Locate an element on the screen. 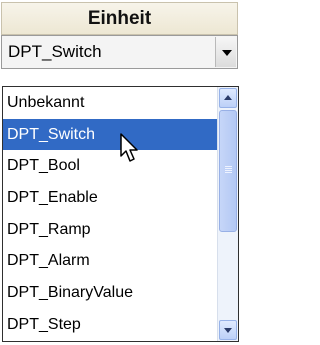  scroll-down-button is located at coordinates (228, 330).